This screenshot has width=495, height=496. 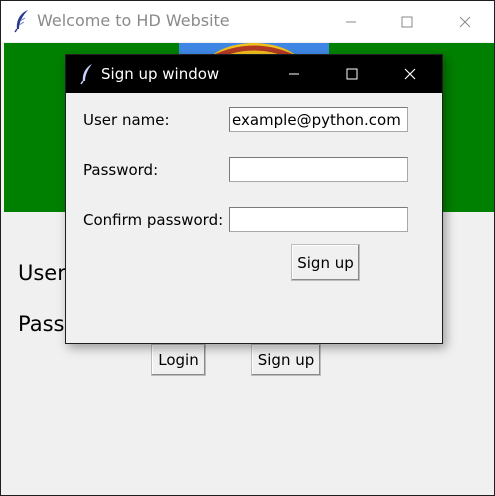 I want to click on main-window-title: Welcome to HD Website, so click(x=133, y=20).